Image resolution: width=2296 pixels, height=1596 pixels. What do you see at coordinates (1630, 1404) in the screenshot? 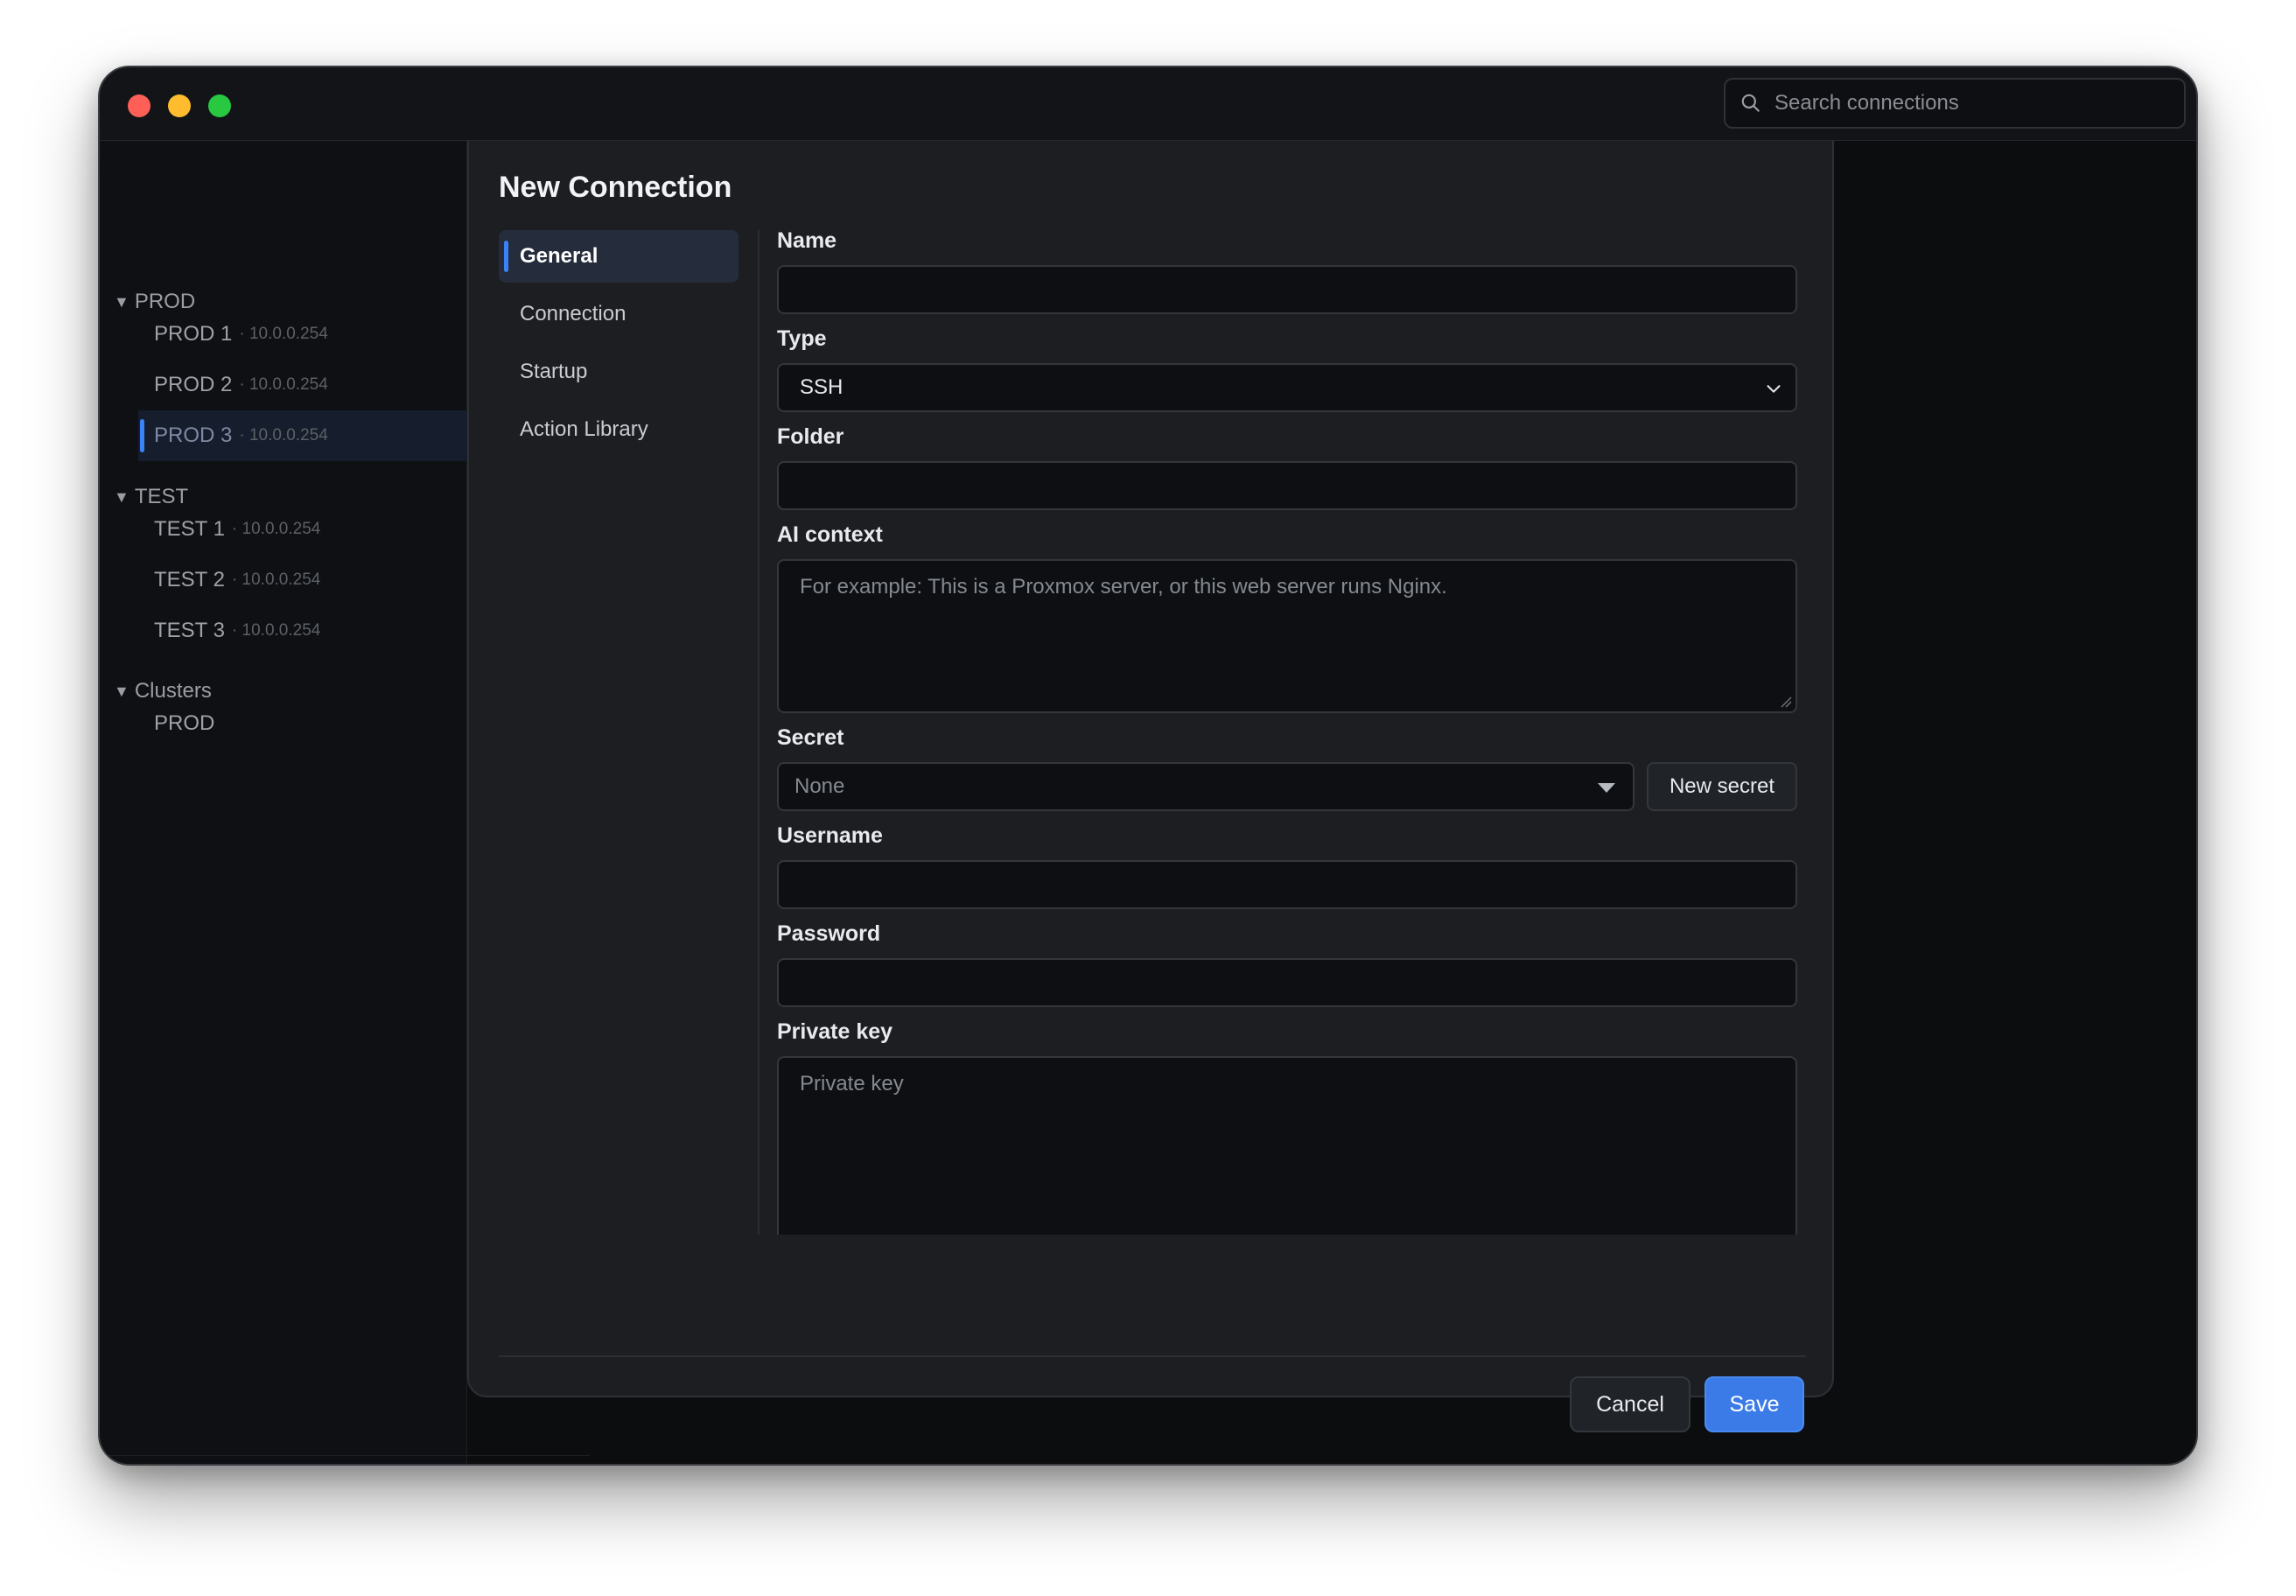
I see `cancel-button: Cancel` at bounding box center [1630, 1404].